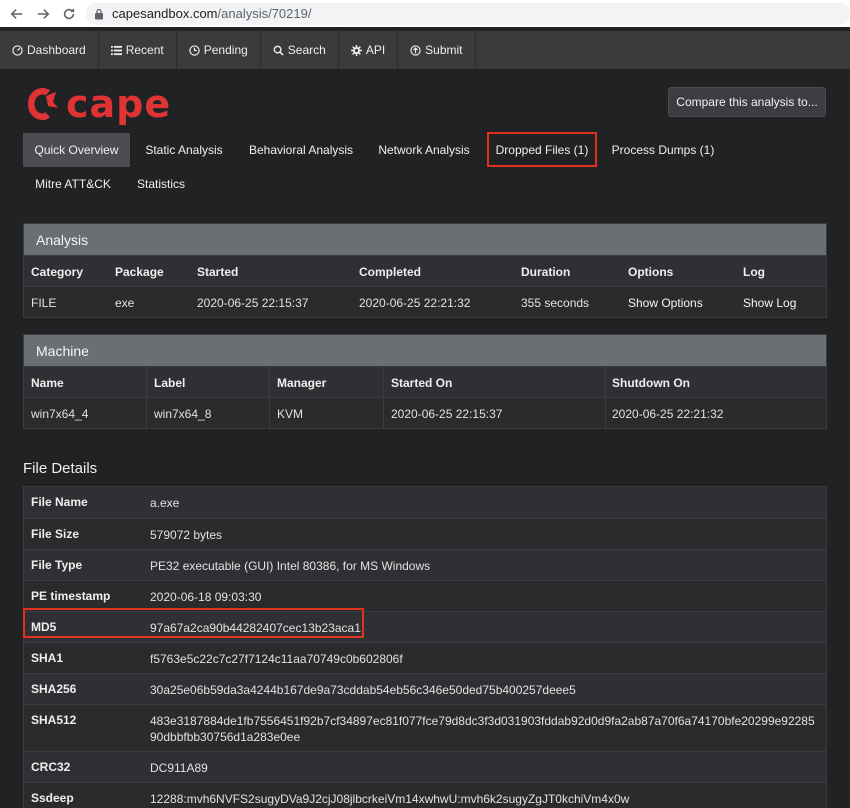  I want to click on analysis-started-value: 2020-06-25 22:15:37, so click(253, 302).